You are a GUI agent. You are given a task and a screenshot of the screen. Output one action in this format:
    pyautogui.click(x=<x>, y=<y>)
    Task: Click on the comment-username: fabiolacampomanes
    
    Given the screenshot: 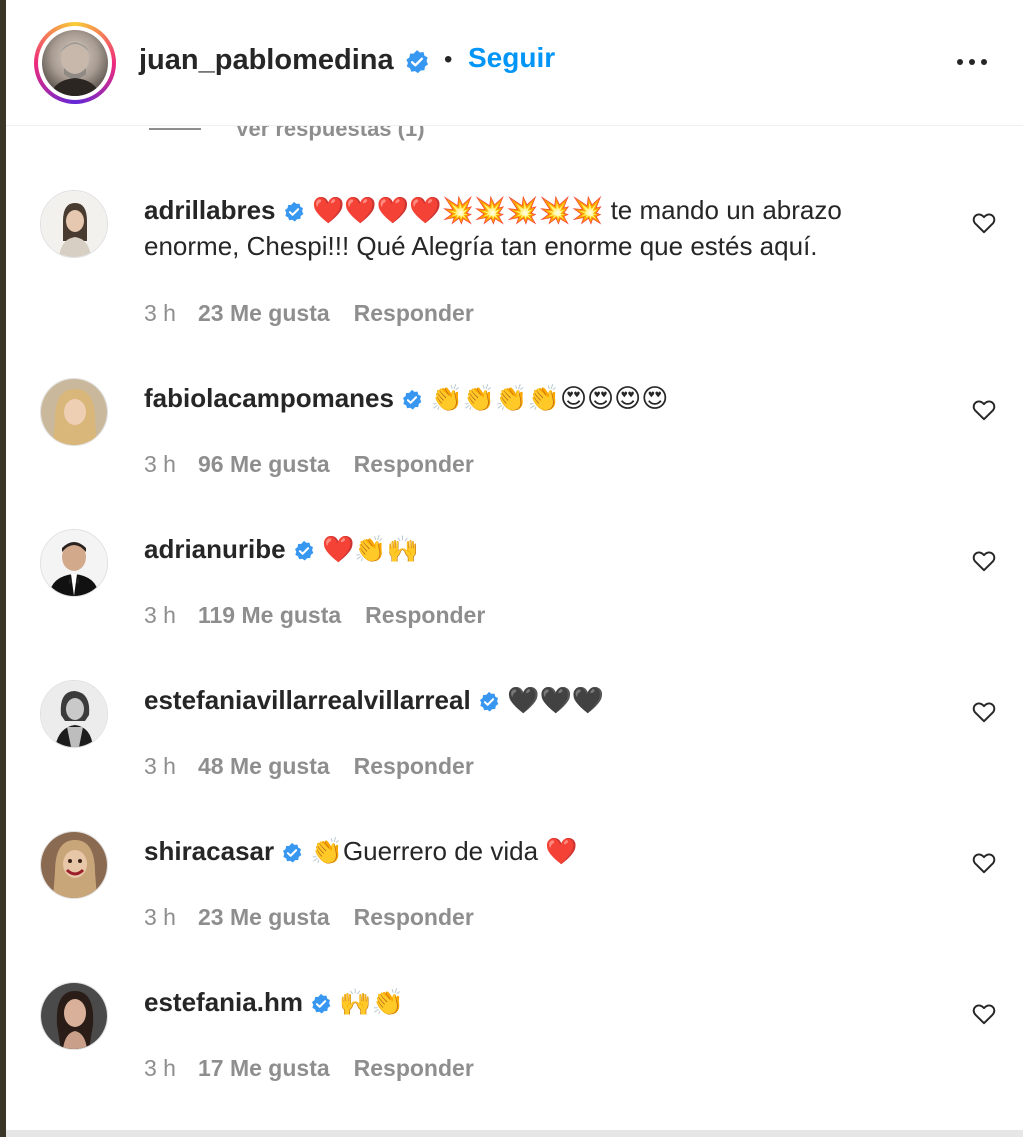 What is the action you would take?
    pyautogui.click(x=269, y=398)
    